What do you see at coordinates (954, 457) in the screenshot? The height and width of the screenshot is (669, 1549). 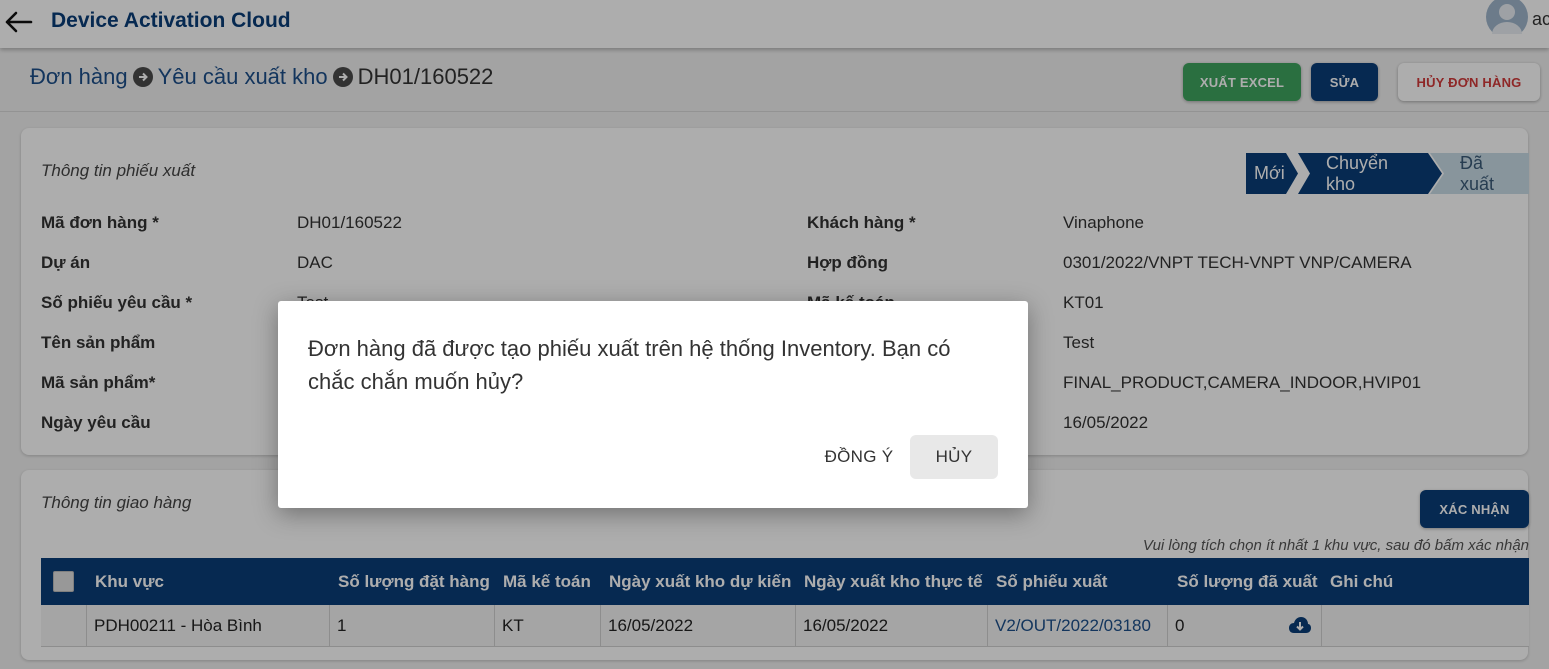 I see `dialog-cancel-button: HỦY` at bounding box center [954, 457].